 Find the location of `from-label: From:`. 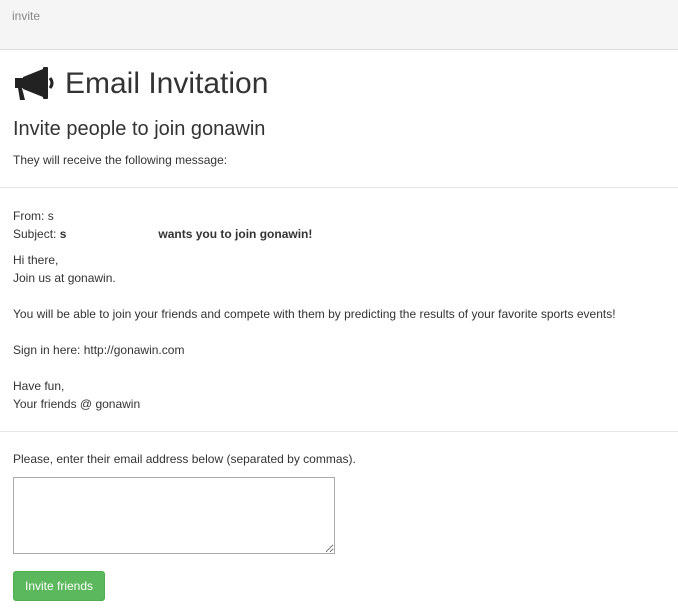

from-label: From: is located at coordinates (29, 216).